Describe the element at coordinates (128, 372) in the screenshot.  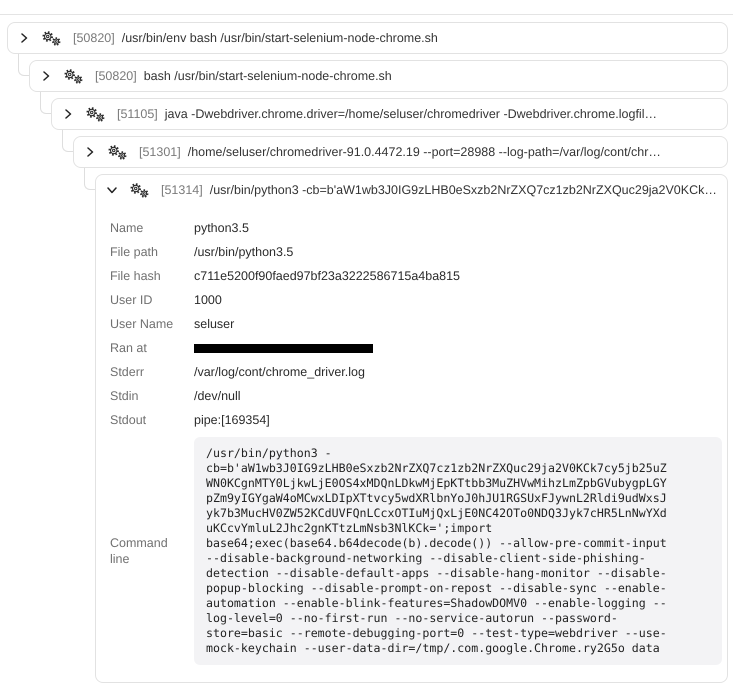
I see `field-label: Stderr` at that location.